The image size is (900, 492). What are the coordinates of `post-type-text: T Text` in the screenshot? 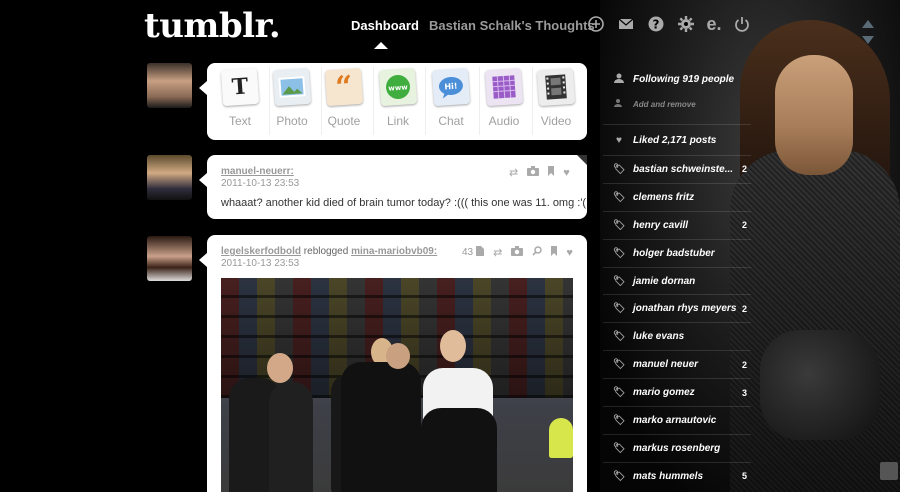 It's located at (240, 97).